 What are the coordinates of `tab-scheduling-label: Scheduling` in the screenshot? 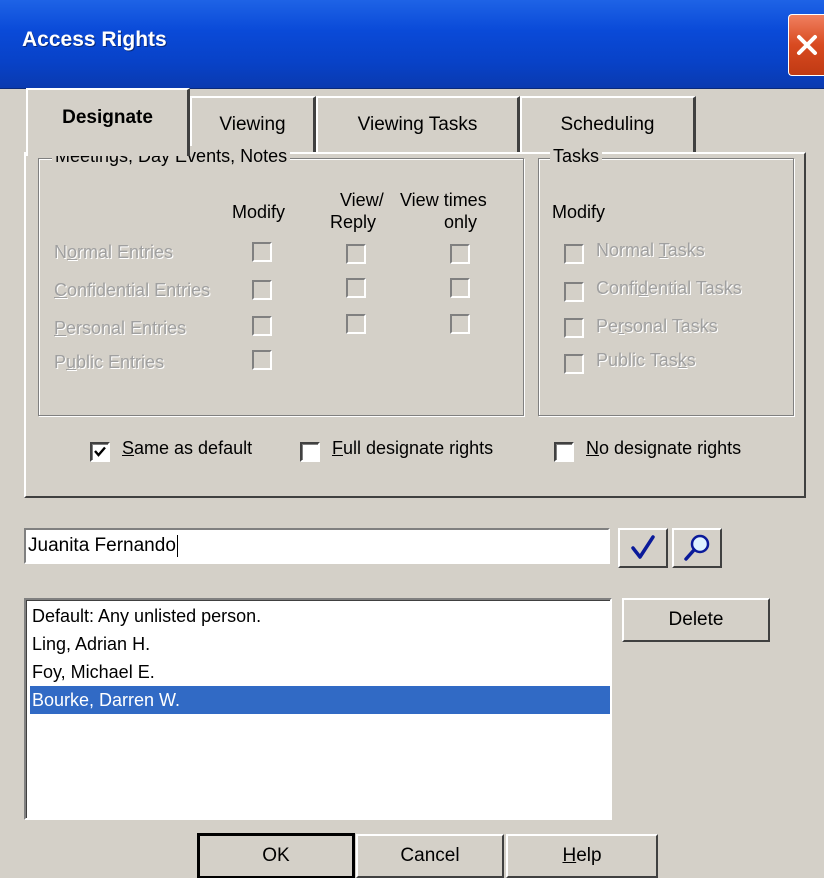 It's located at (607, 124).